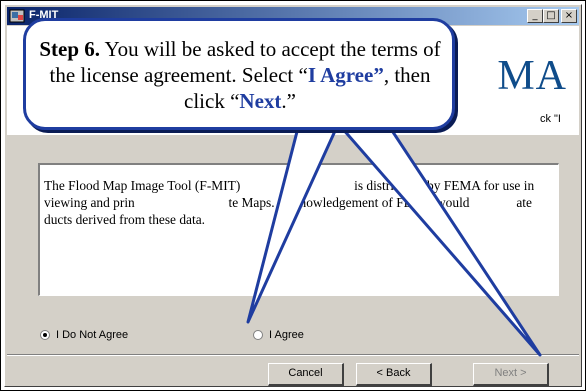  Describe the element at coordinates (260, 101) in the screenshot. I see `callout-next-word: Next` at that location.